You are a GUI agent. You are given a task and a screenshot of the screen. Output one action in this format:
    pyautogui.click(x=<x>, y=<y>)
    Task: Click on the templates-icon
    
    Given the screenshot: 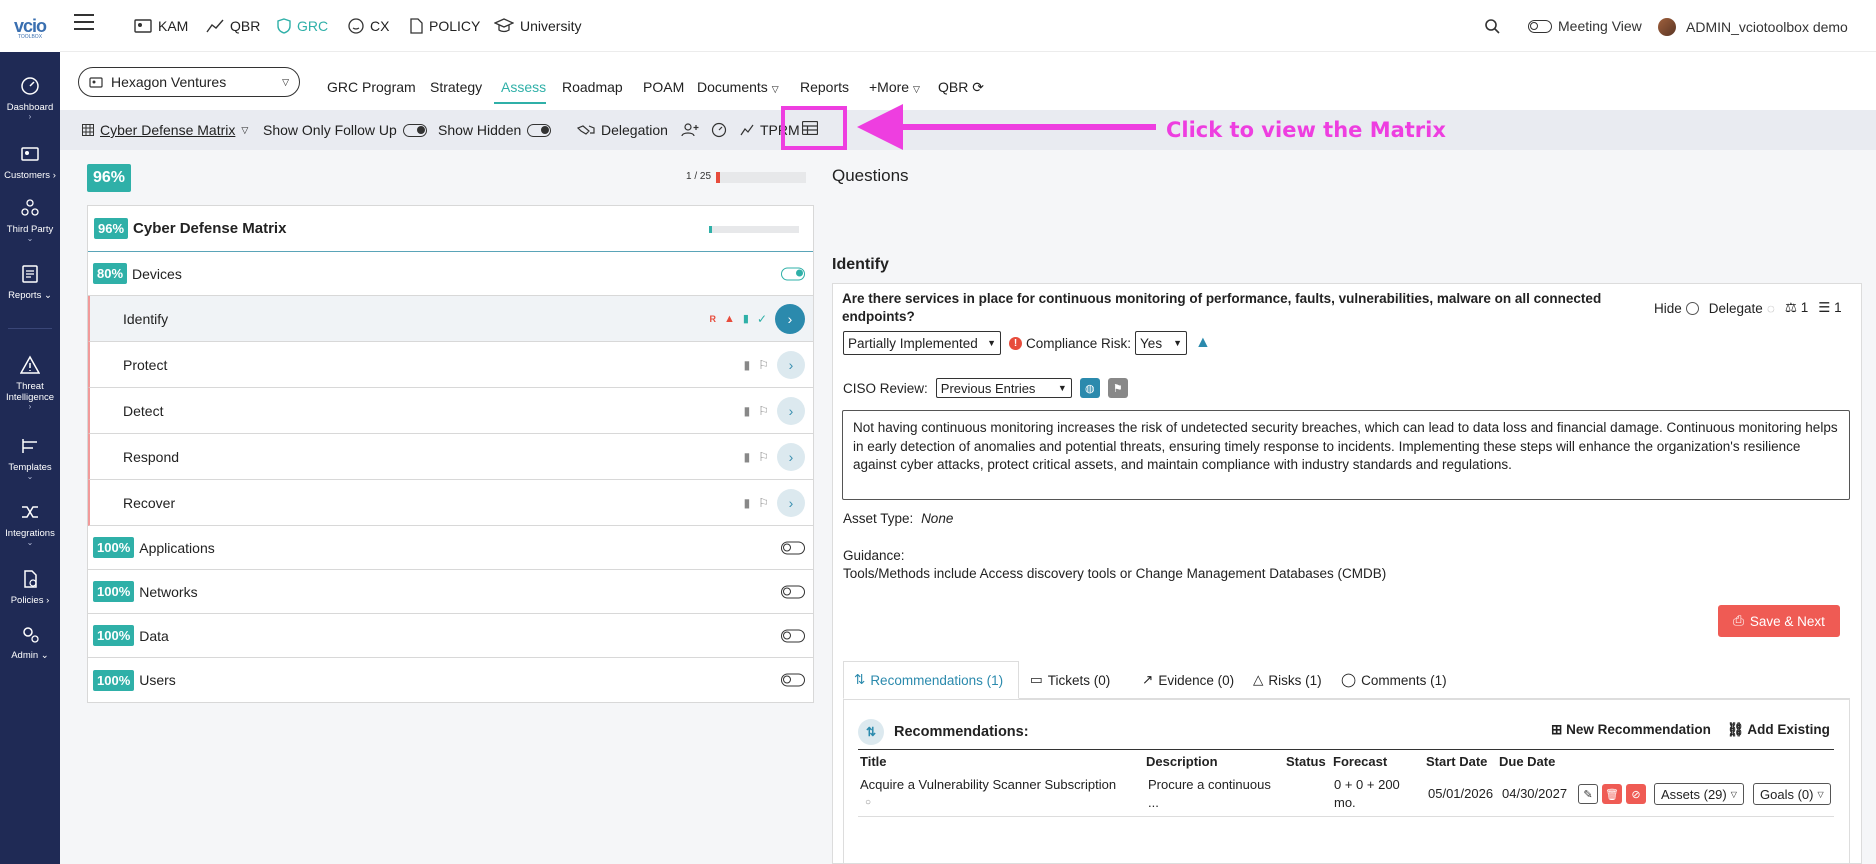 What is the action you would take?
    pyautogui.click(x=29, y=446)
    